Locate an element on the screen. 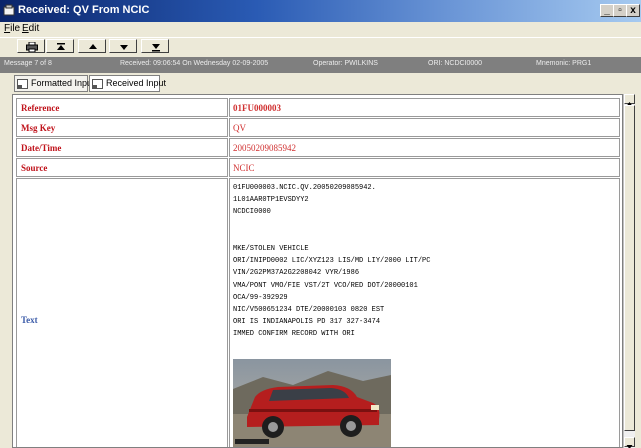 The height and width of the screenshot is (448, 641). field-row-msg-key: Msg Key QV is located at coordinates (318, 127).